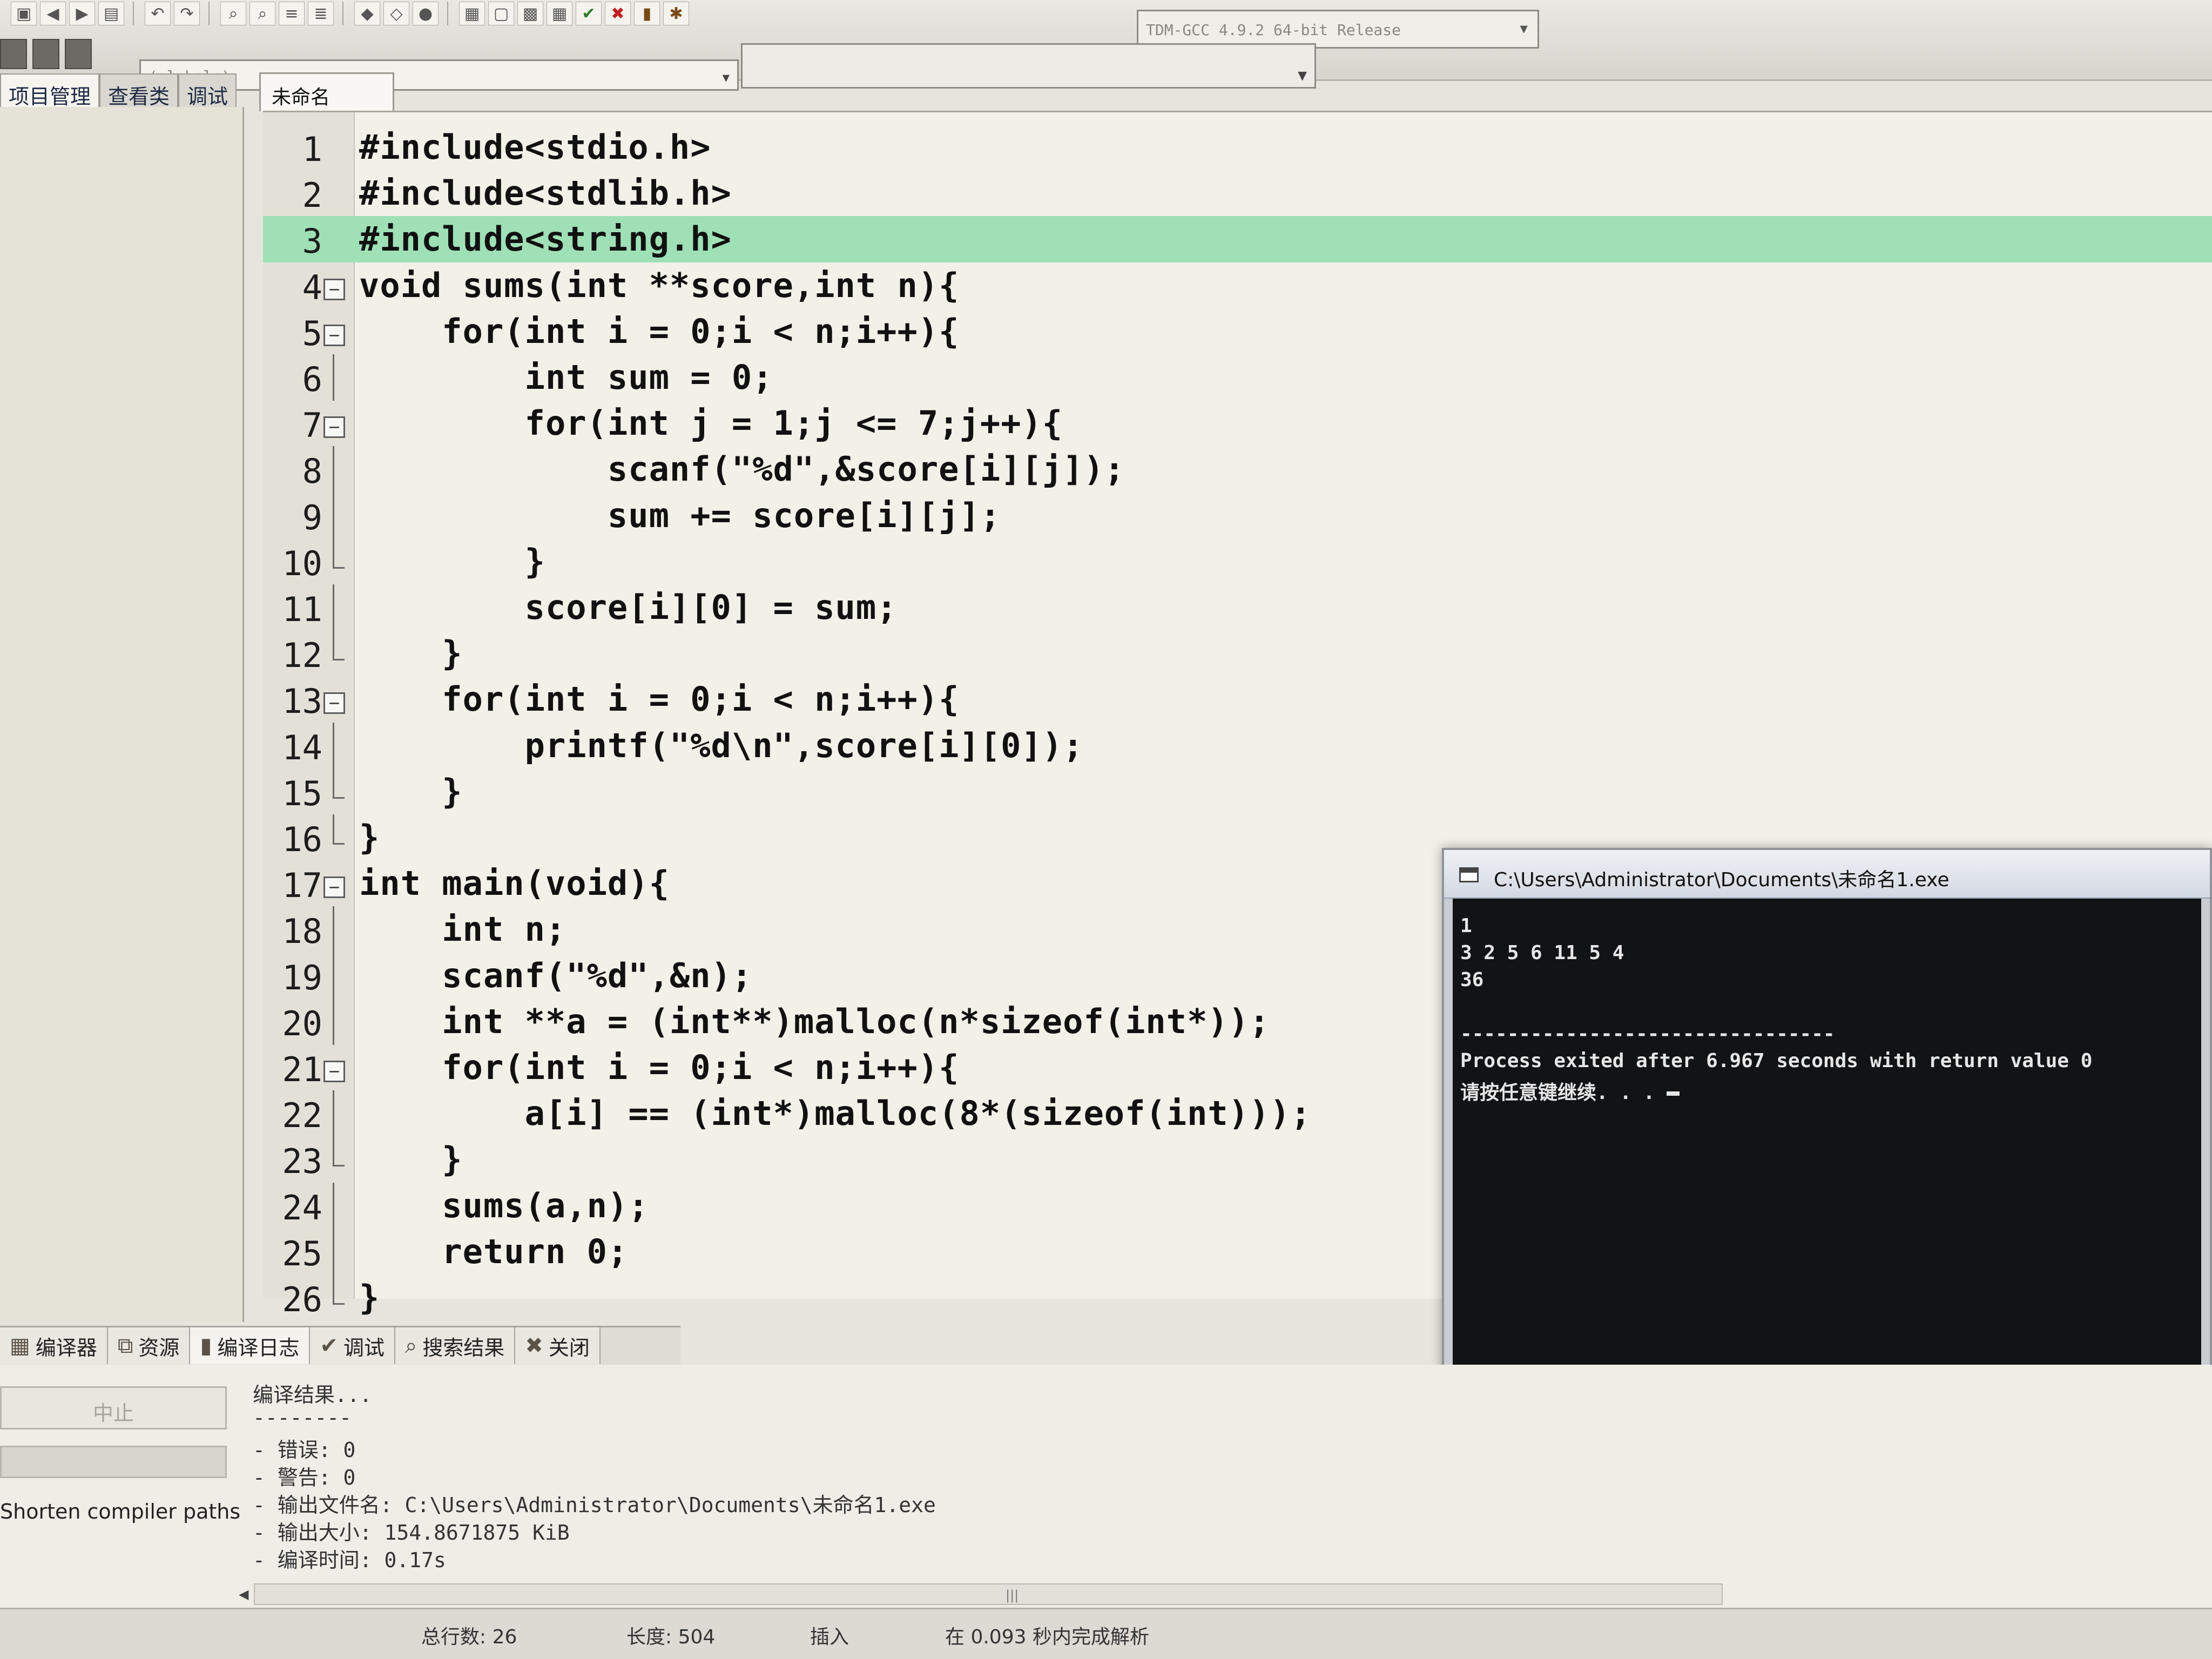 This screenshot has height=1659, width=2212. I want to click on code-line: 1 #include<stdio.h>, so click(1237, 147).